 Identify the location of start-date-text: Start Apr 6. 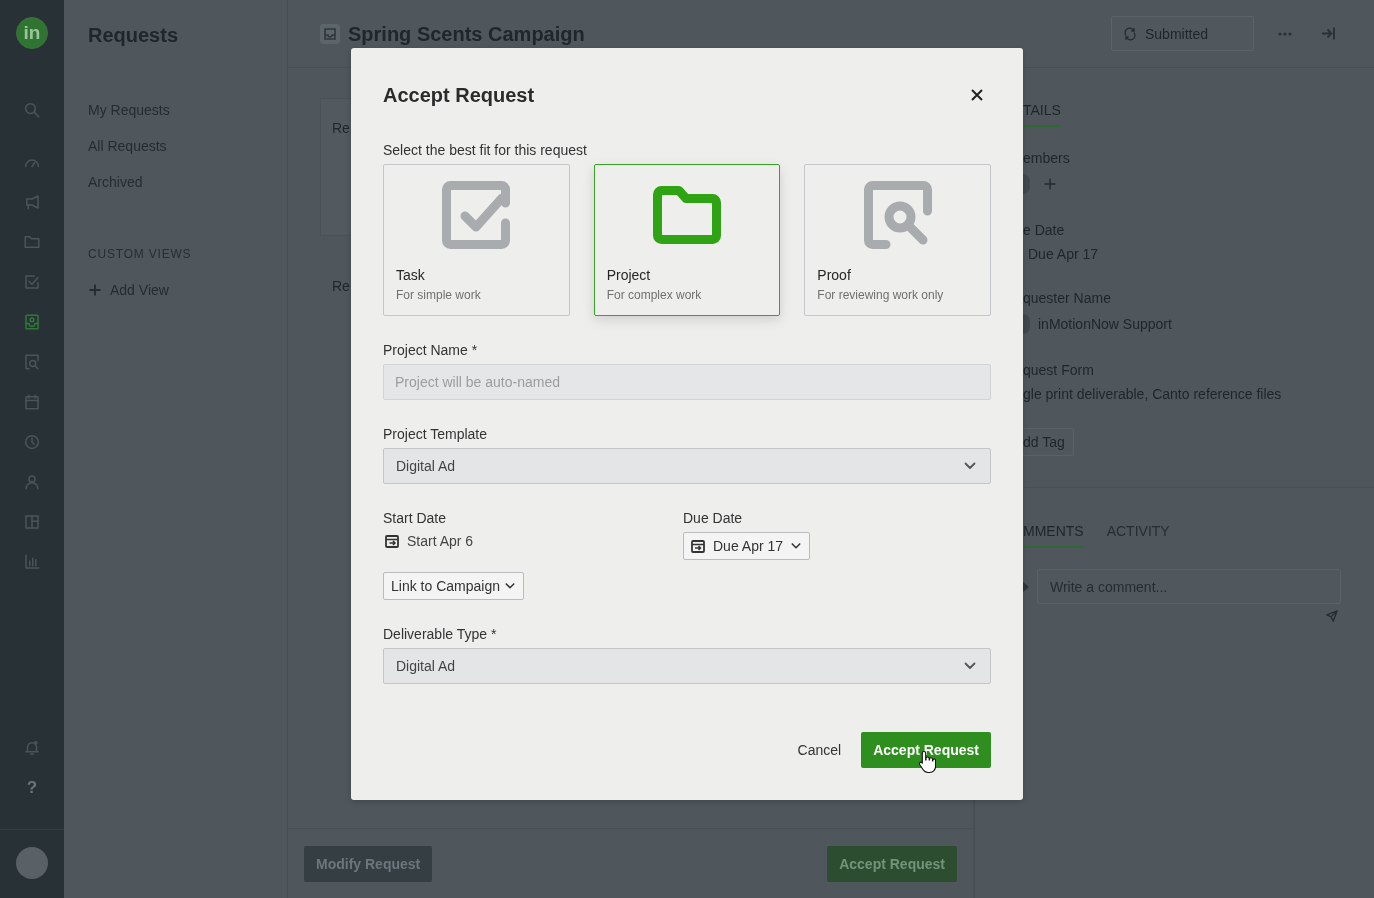
(440, 541).